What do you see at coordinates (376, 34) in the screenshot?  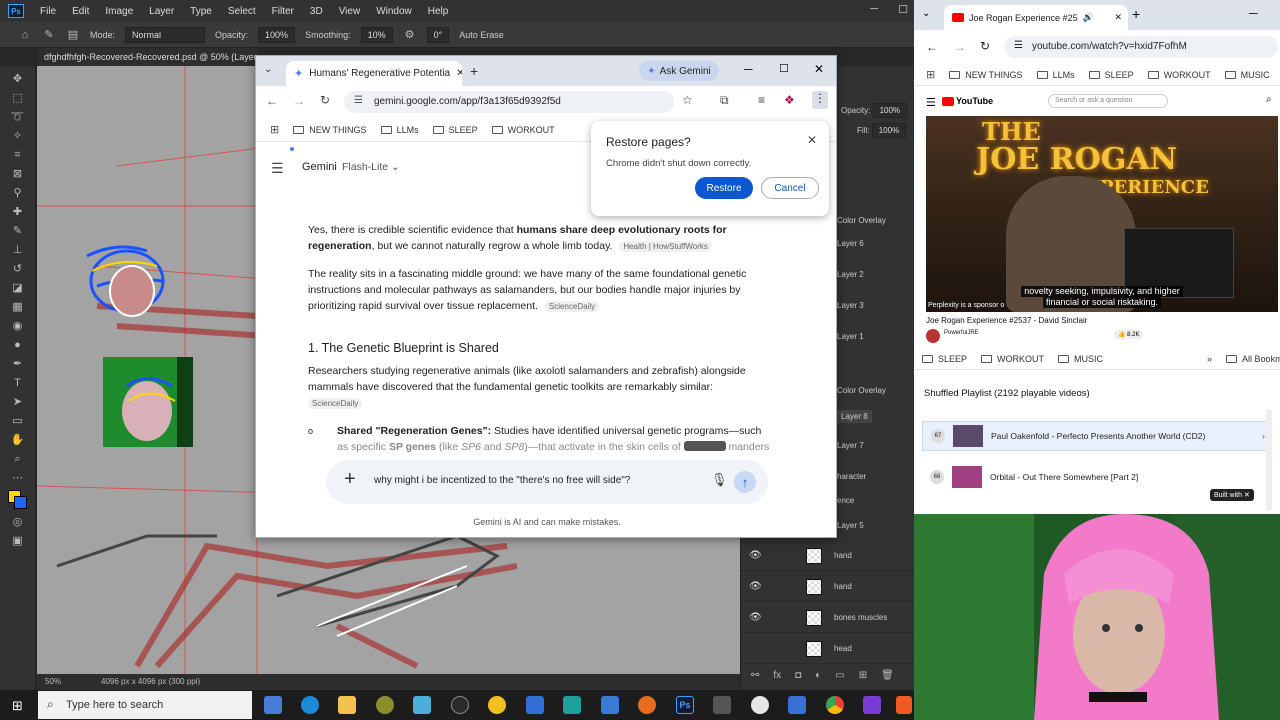 I see `smoothing-field: 10%` at bounding box center [376, 34].